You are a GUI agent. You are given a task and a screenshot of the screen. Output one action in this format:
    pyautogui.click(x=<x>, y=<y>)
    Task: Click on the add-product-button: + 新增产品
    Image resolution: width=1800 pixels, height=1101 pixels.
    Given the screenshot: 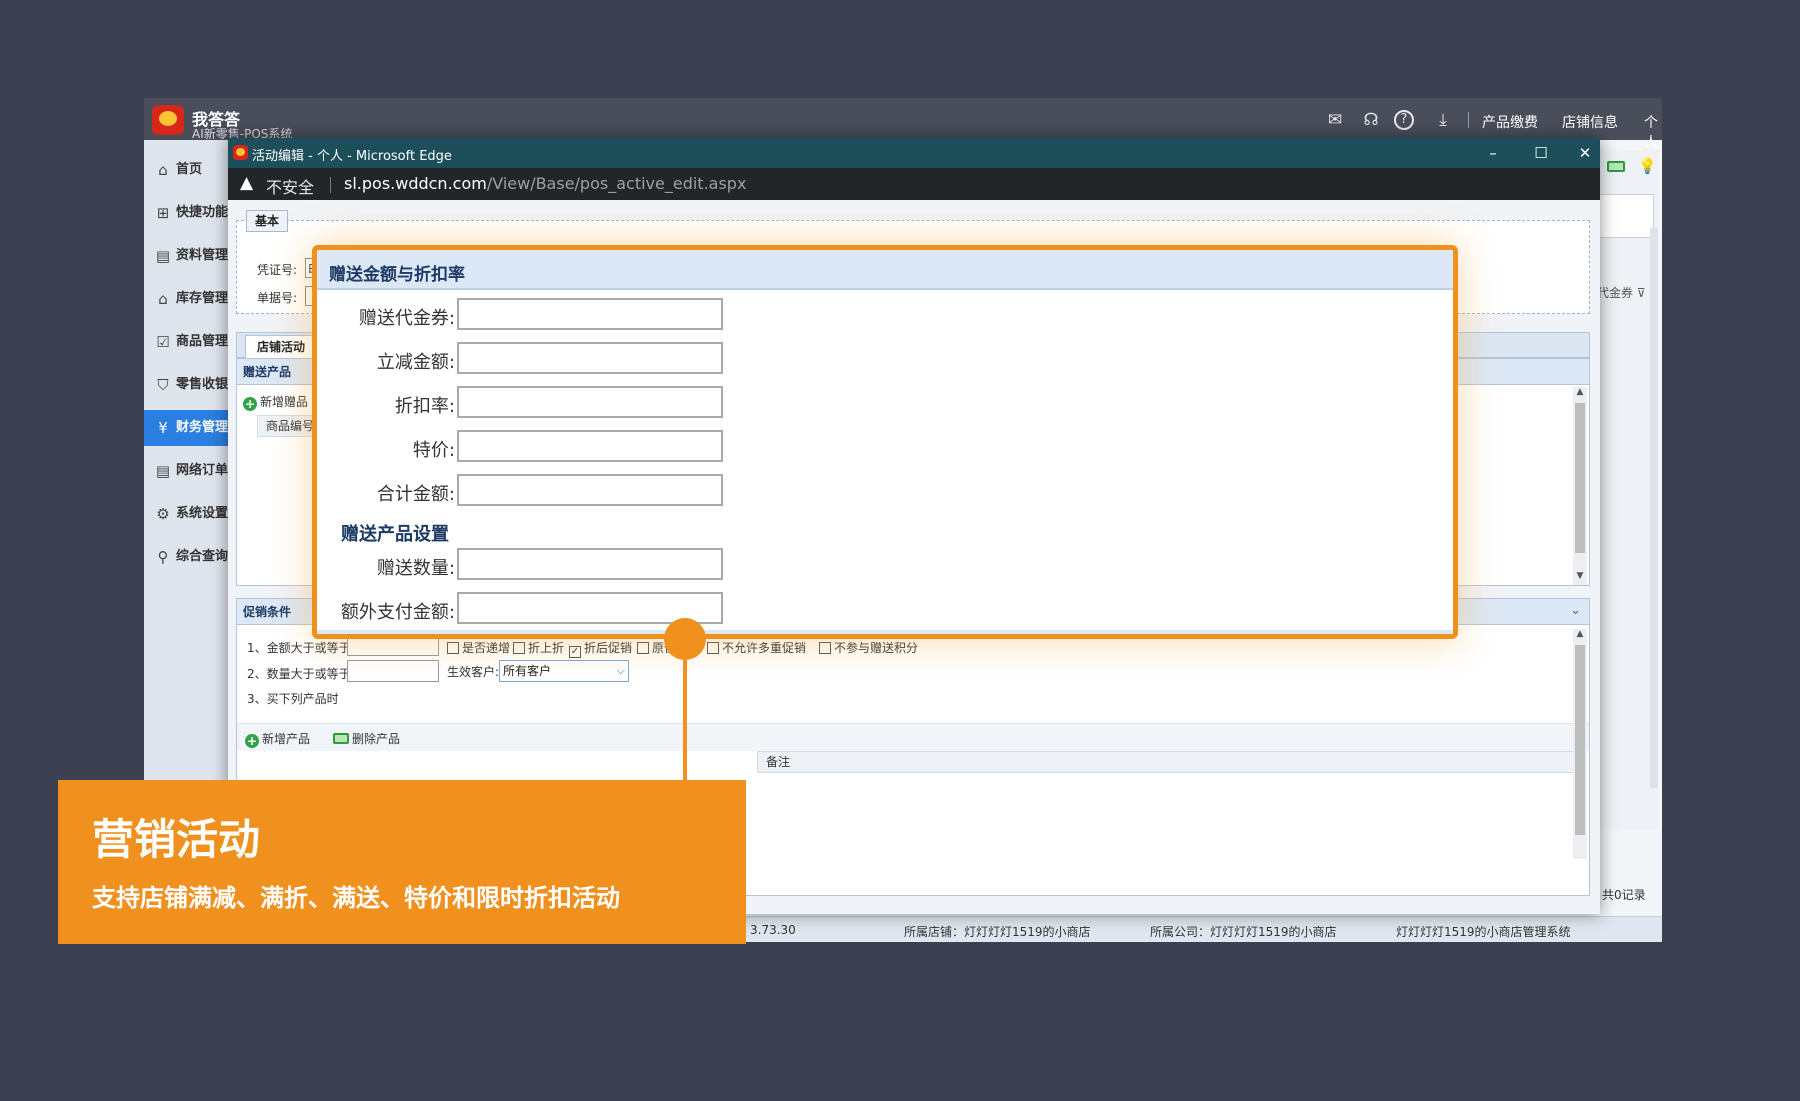 What is the action you would take?
    pyautogui.click(x=277, y=739)
    